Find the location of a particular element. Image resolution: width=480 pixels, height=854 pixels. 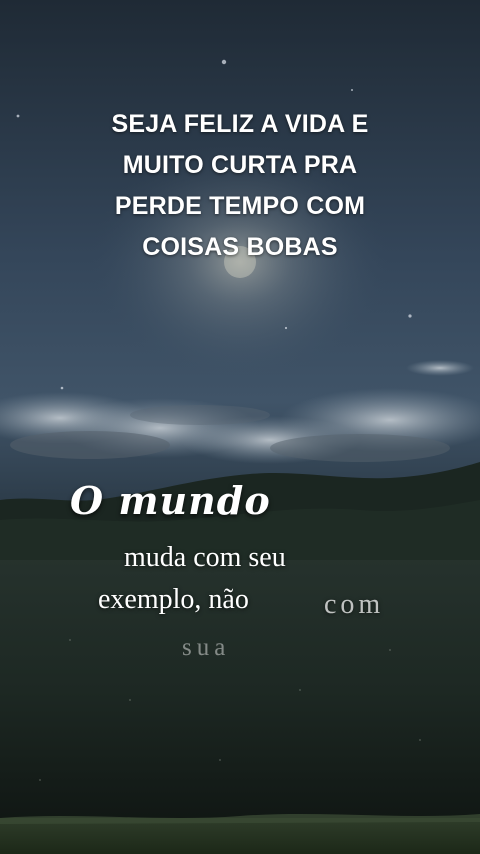

caption-line-1: SEJA FELIZ A VIDA E is located at coordinates (240, 124).